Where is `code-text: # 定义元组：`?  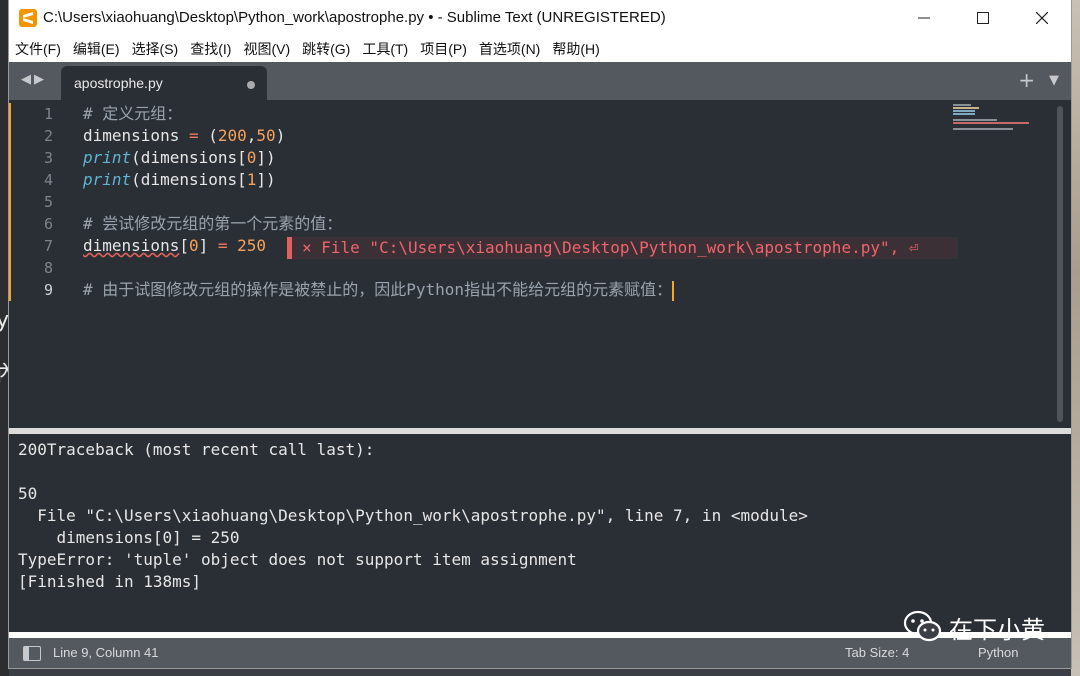 code-text: # 定义元组： is located at coordinates (133, 113).